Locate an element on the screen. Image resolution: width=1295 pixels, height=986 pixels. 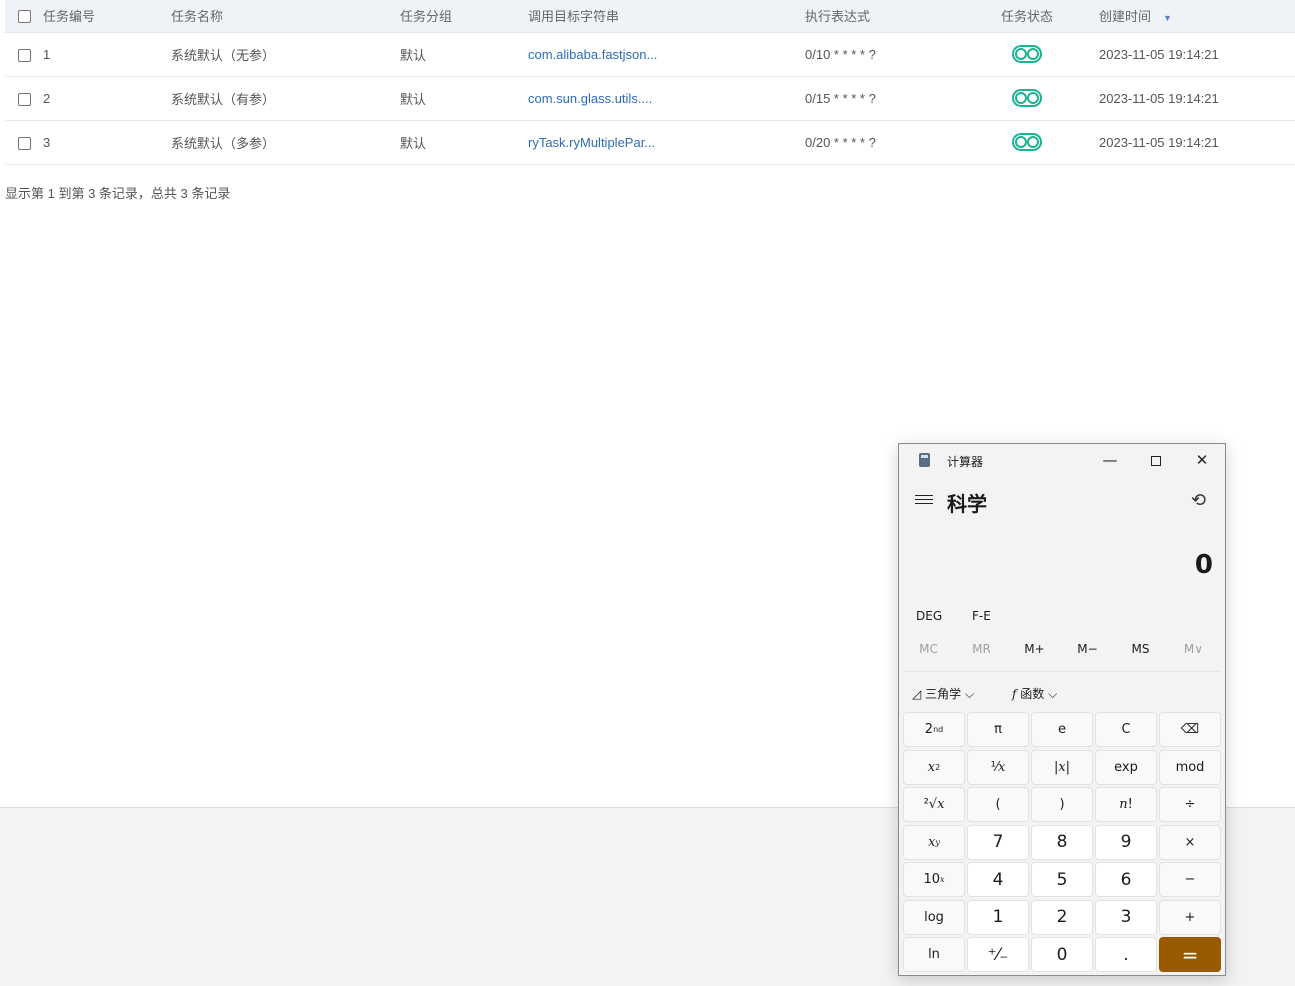
digit-3-key: 3 is located at coordinates (1126, 917).